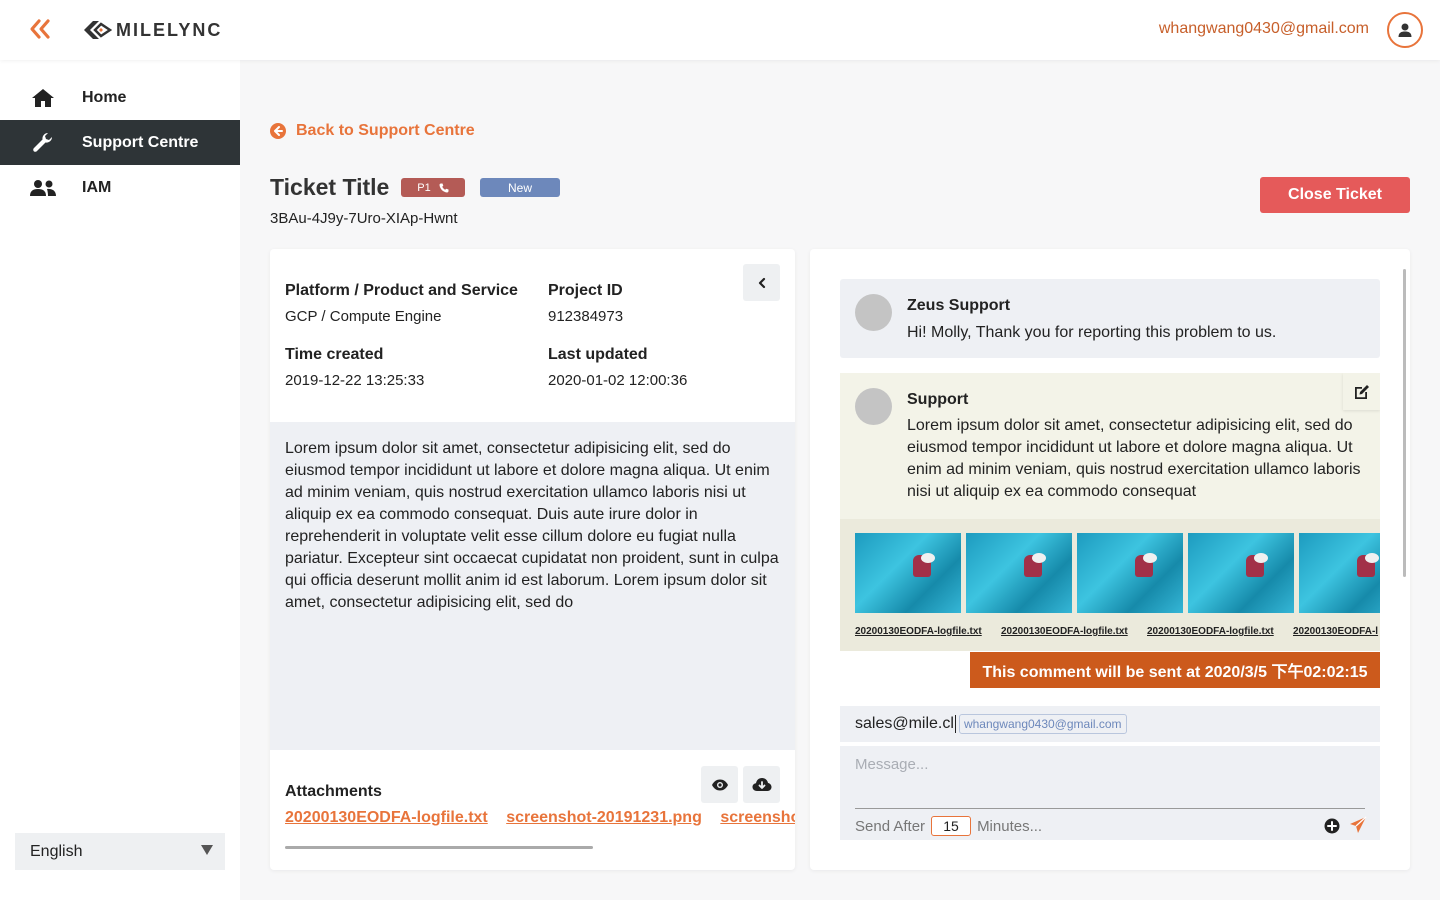  Describe the element at coordinates (401, 290) in the screenshot. I see `platform-label: Platform / Product and Service` at that location.